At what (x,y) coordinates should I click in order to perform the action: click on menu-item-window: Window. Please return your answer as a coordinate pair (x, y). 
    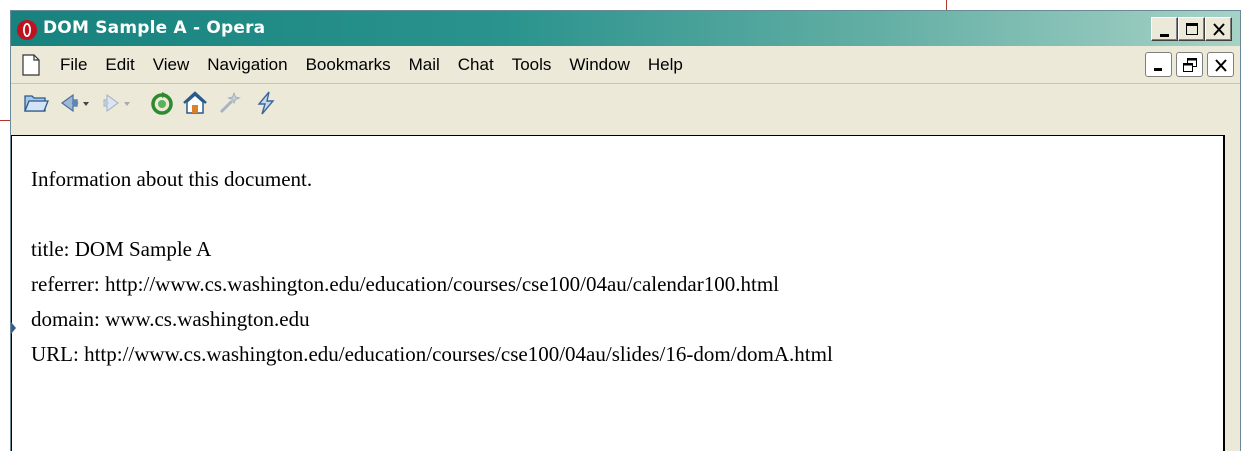
    Looking at the image, I should click on (599, 65).